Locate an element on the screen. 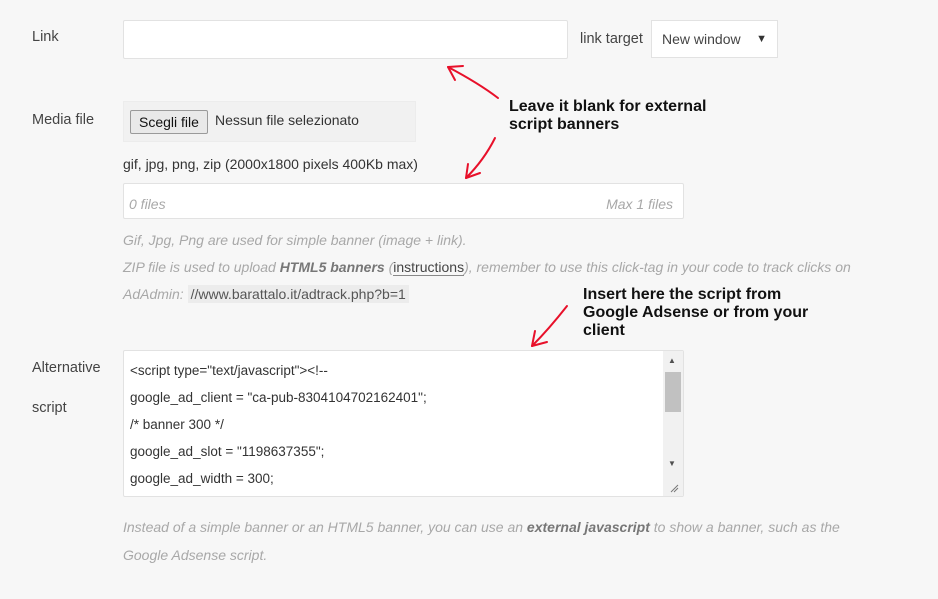  arrow-to-dropzone-icon is located at coordinates (480, 158).